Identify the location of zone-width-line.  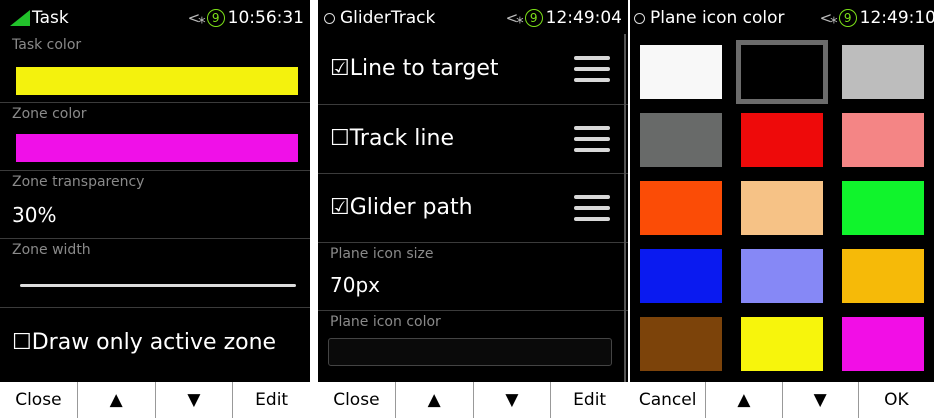
(158, 285).